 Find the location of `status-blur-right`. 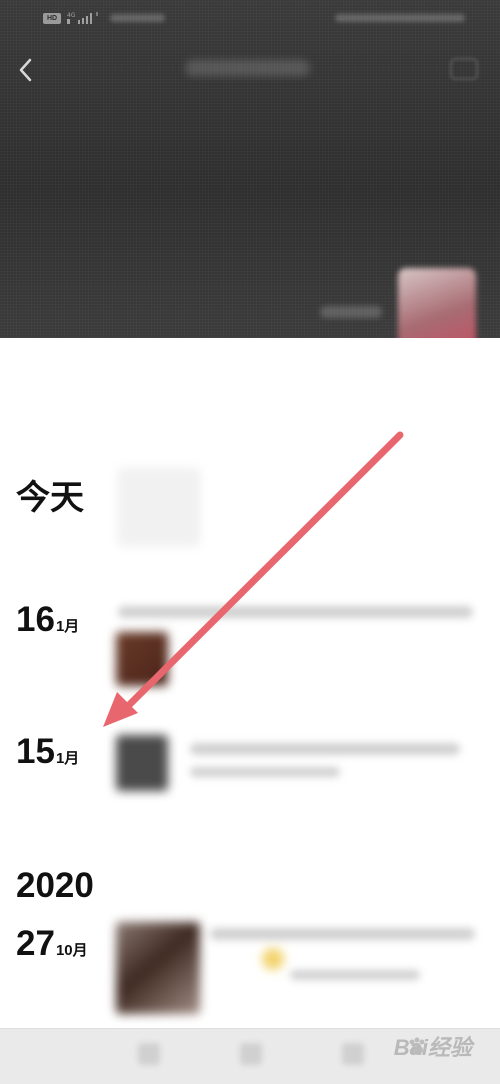

status-blur-right is located at coordinates (400, 18).